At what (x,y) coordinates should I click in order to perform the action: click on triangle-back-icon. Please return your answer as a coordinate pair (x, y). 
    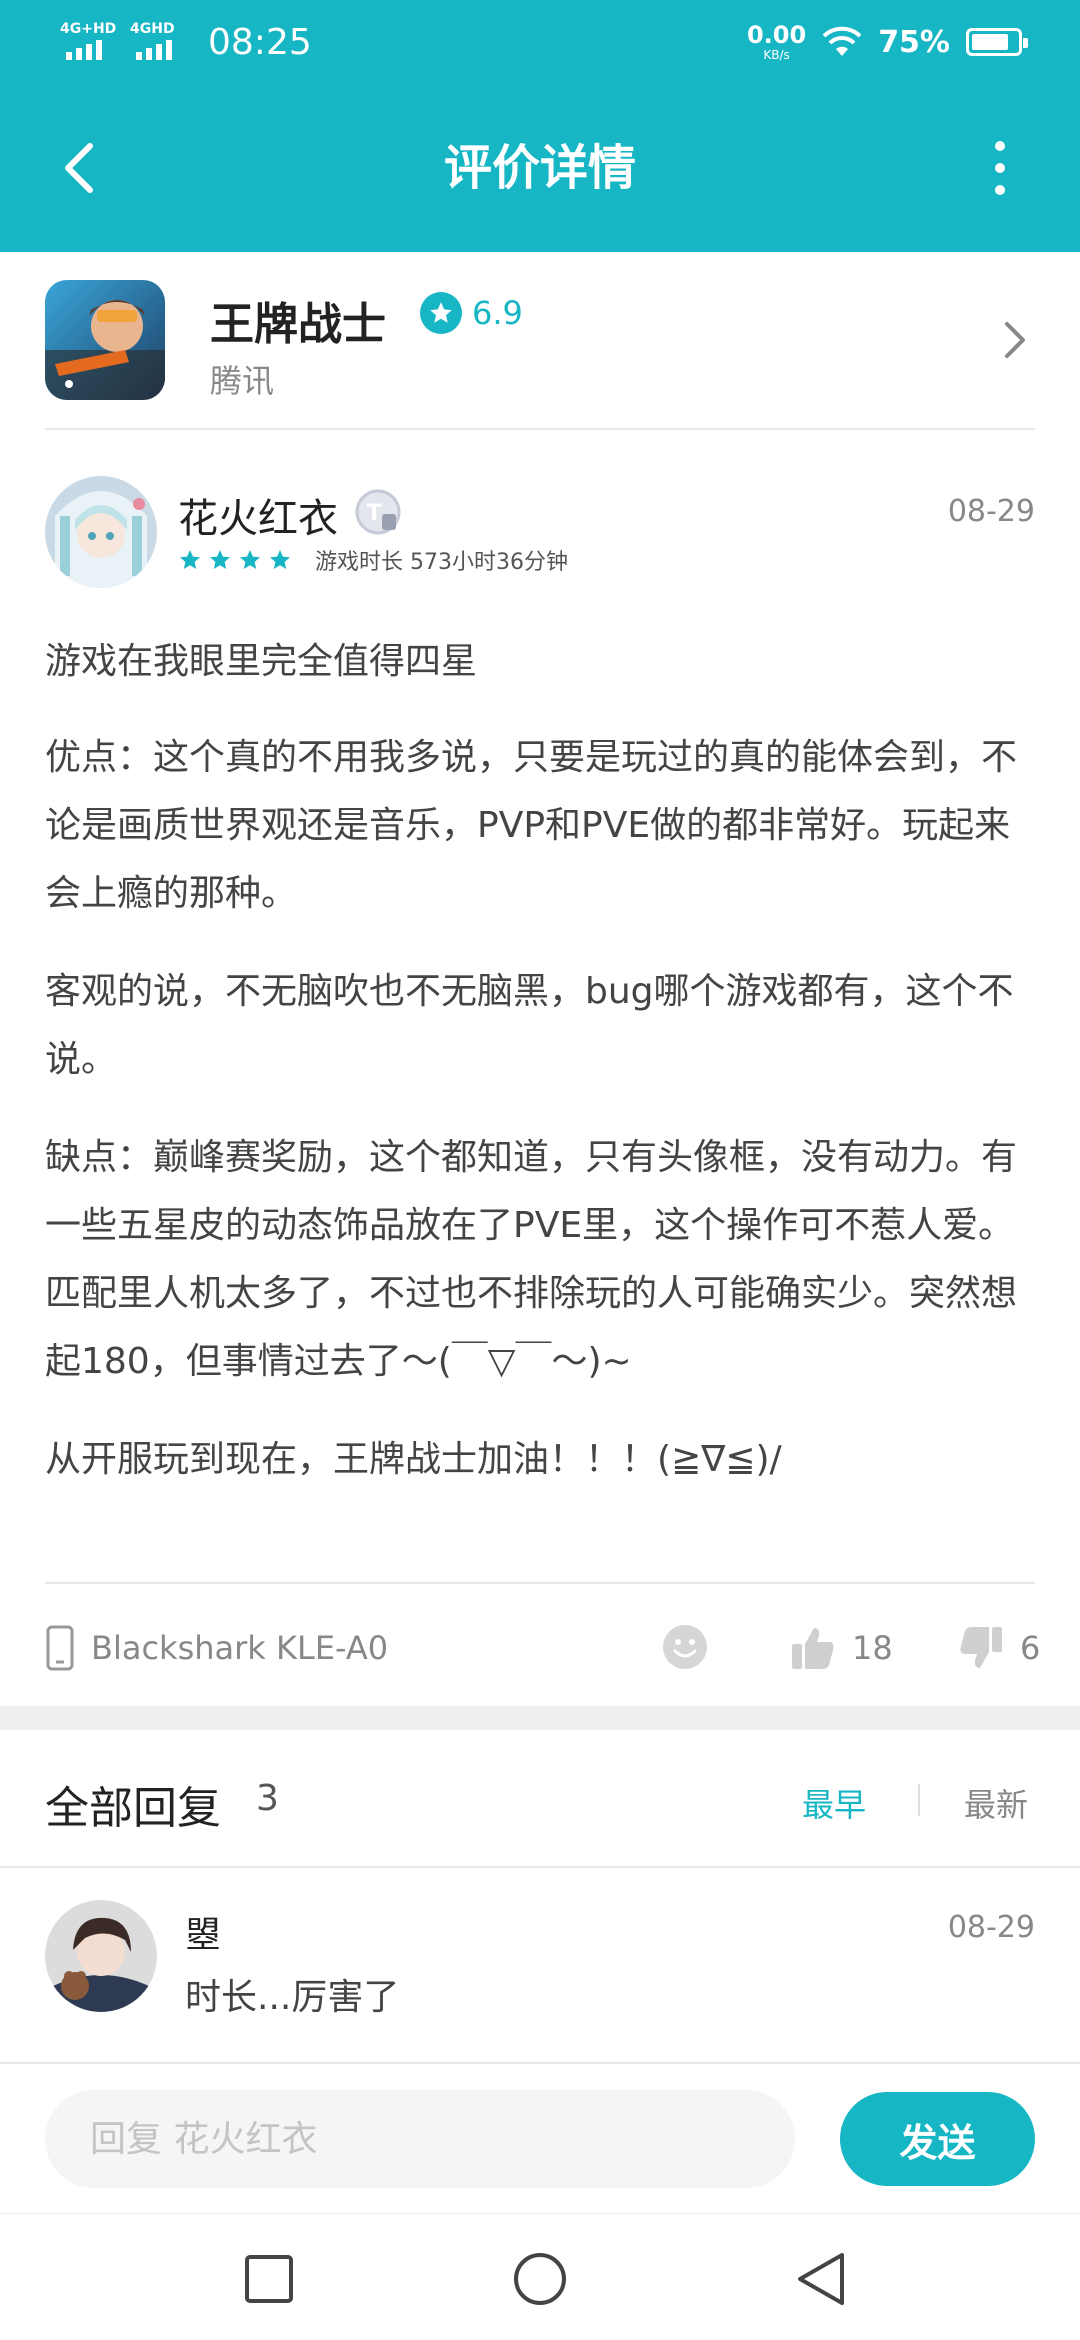
    Looking at the image, I should click on (821, 2279).